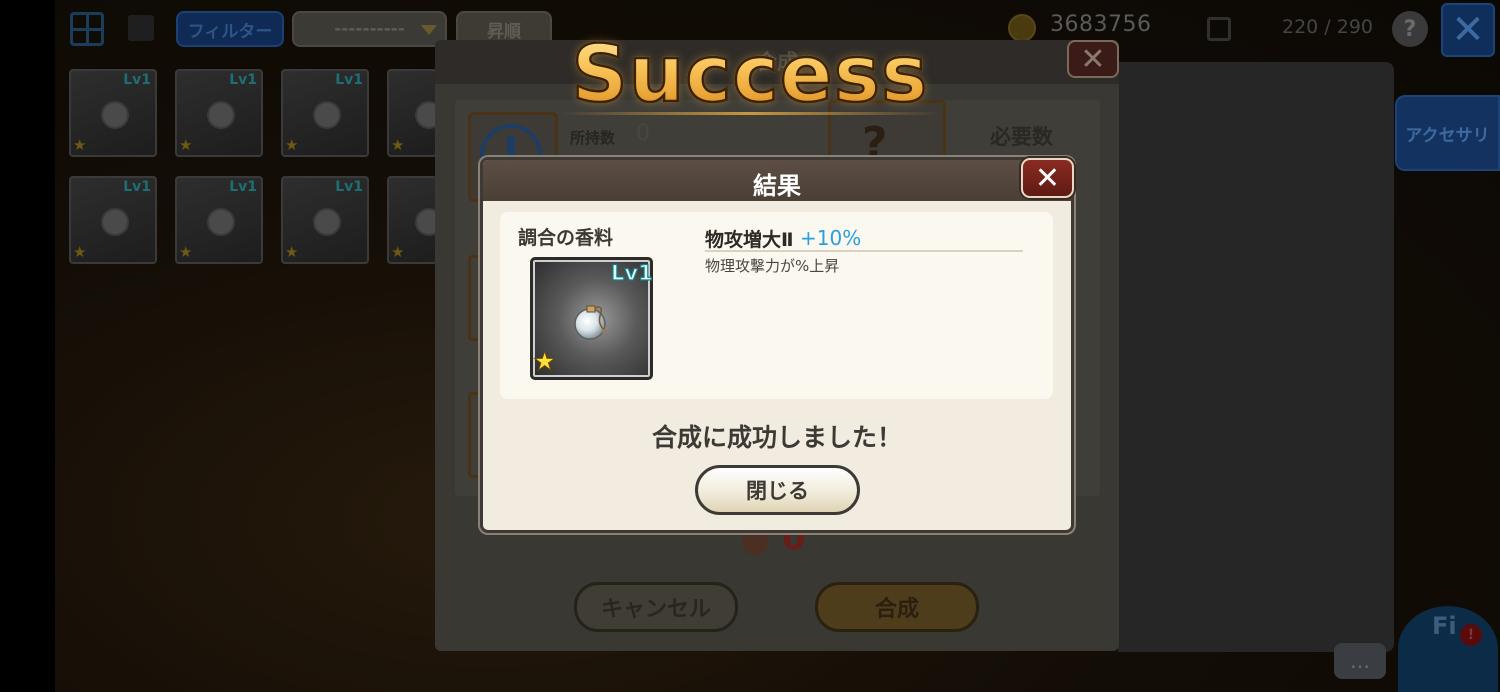 Image resolution: width=1500 pixels, height=692 pixels. Describe the element at coordinates (831, 238) in the screenshot. I see `effect-value: +10%` at that location.